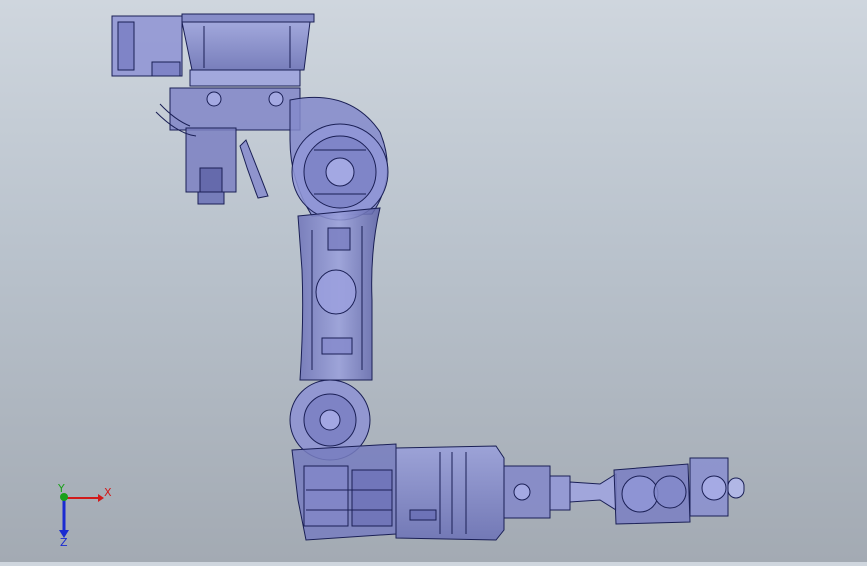  What do you see at coordinates (343, 460) in the screenshot?
I see `elbow-joint` at bounding box center [343, 460].